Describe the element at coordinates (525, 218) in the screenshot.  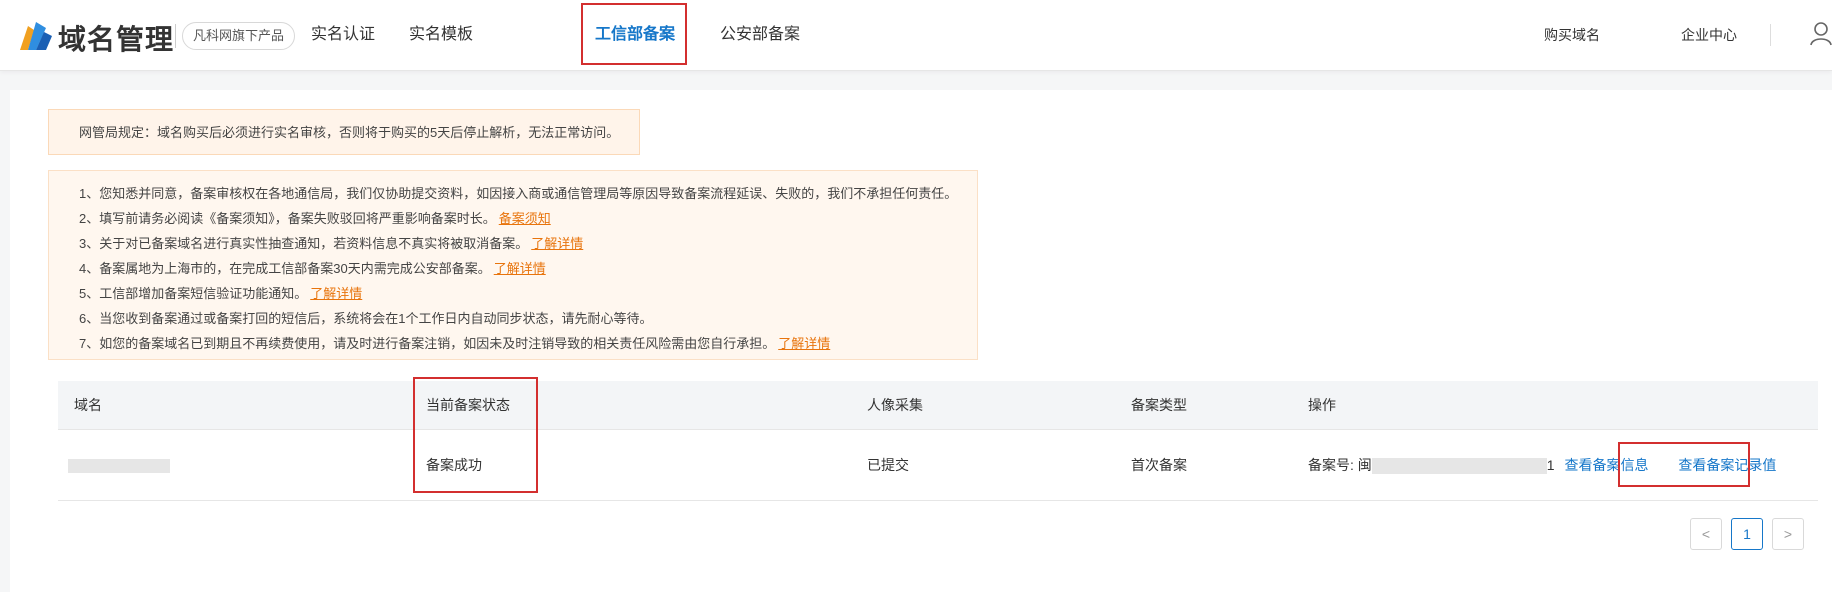
I see `filing-guide-link: 备案须知` at that location.